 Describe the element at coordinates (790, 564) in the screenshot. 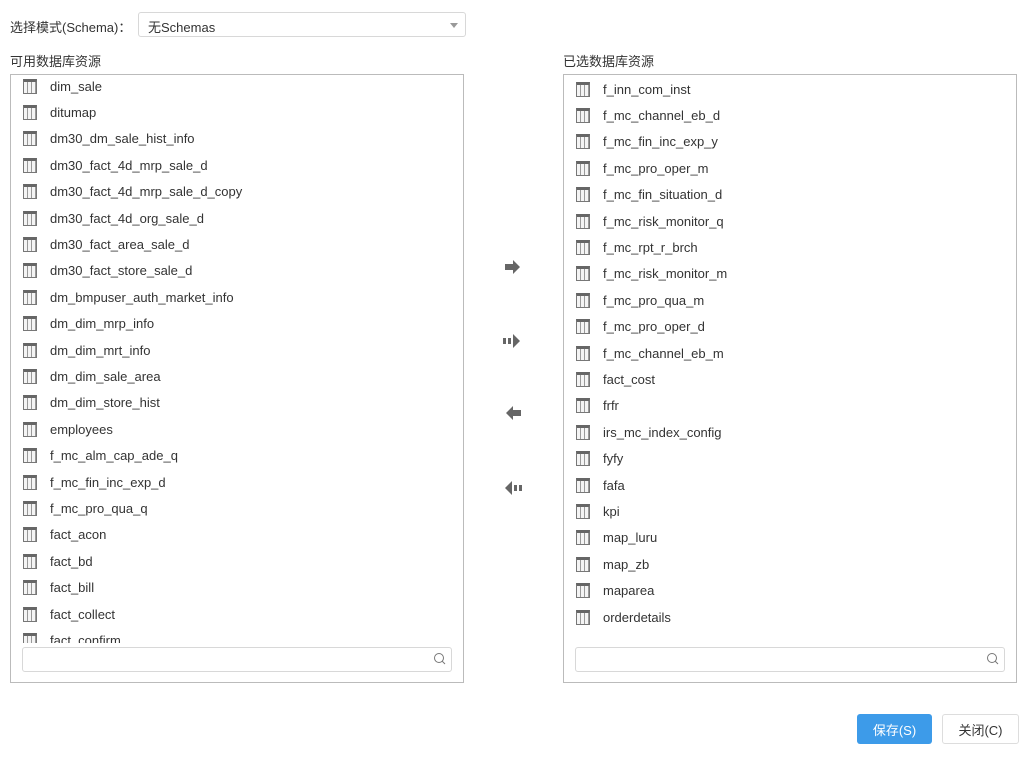

I see `list-item: map_zb` at that location.